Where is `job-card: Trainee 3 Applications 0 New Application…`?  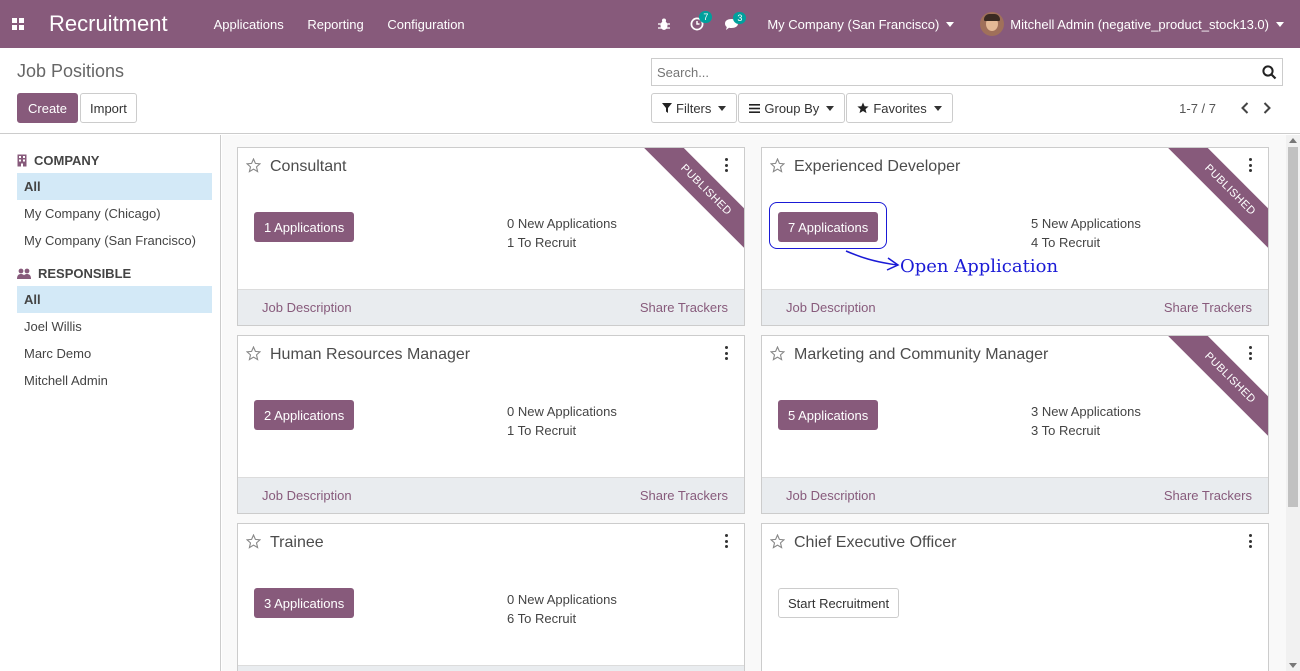
job-card: Trainee 3 Applications 0 New Application… is located at coordinates (491, 597).